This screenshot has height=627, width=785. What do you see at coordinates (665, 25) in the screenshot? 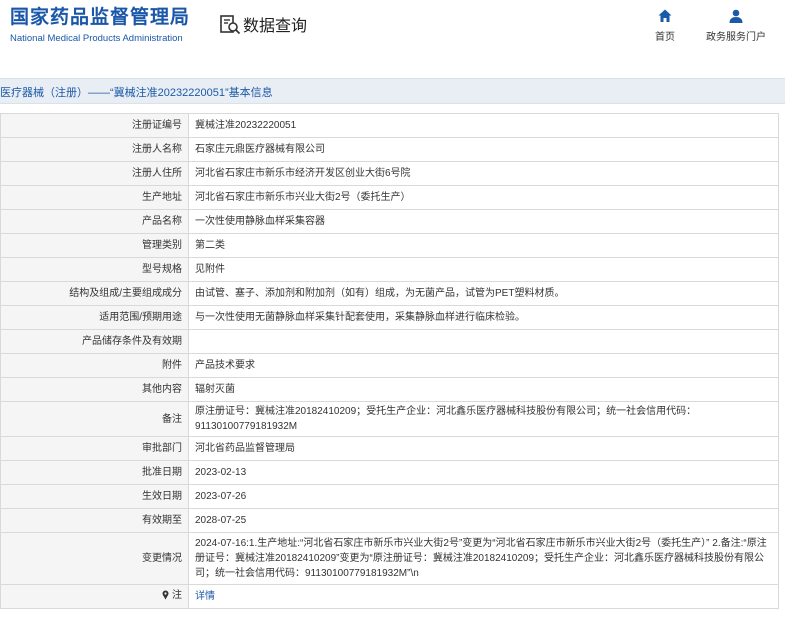
I see `nav-home-link: 首页` at bounding box center [665, 25].